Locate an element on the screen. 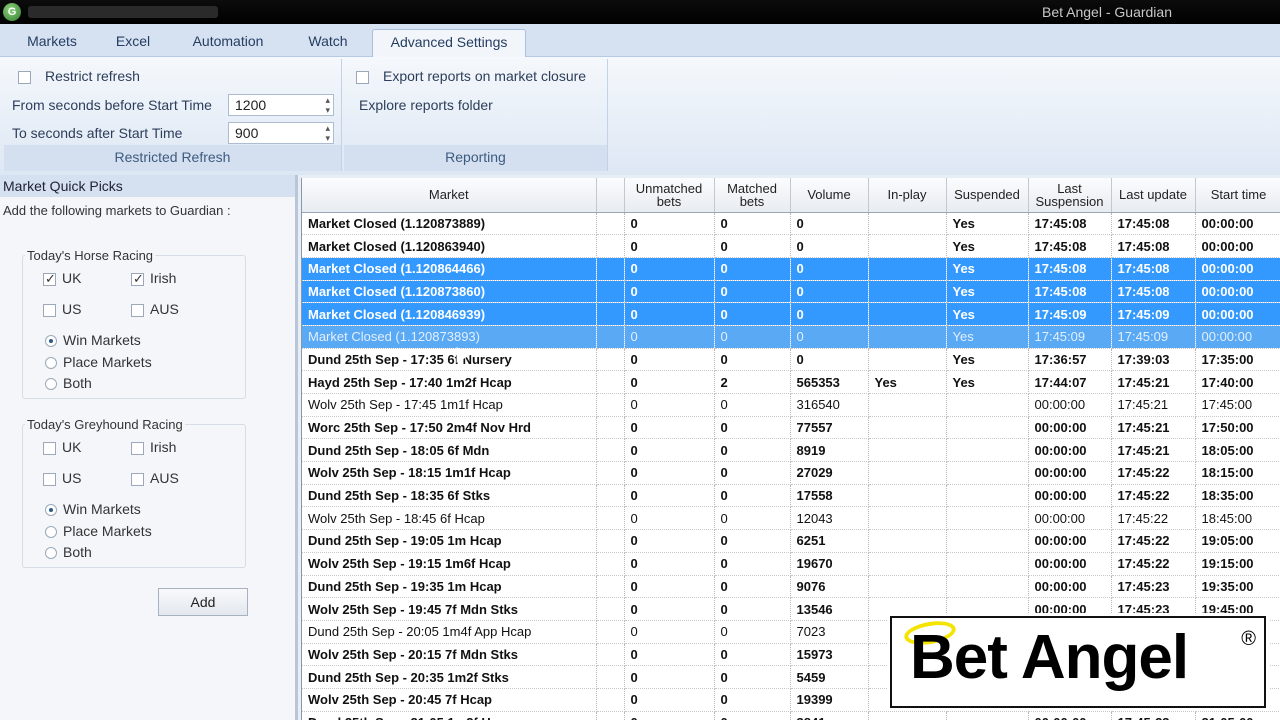 The image size is (1280, 720). cell-start: 17:35:00 is located at coordinates (1237, 360).